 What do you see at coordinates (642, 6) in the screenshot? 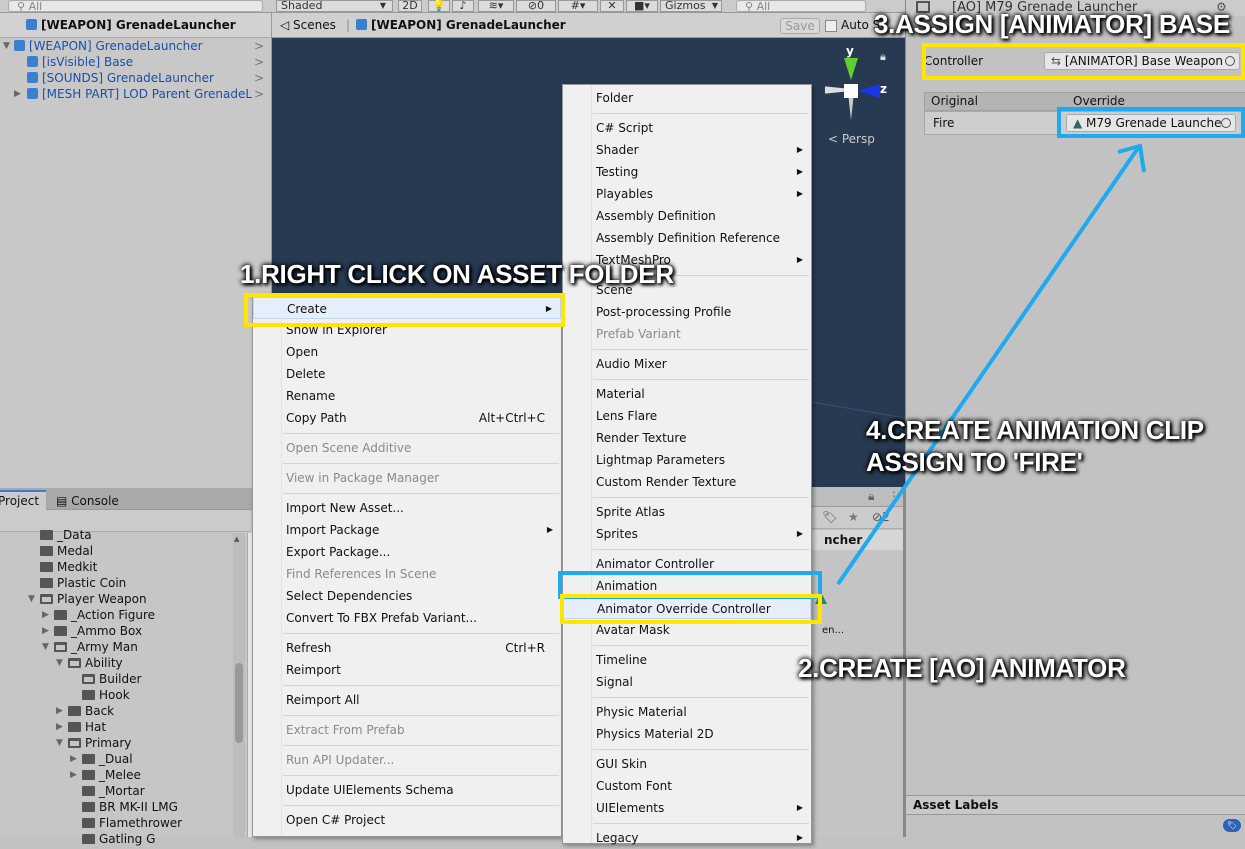
I see `camera-icon: ■▾` at bounding box center [642, 6].